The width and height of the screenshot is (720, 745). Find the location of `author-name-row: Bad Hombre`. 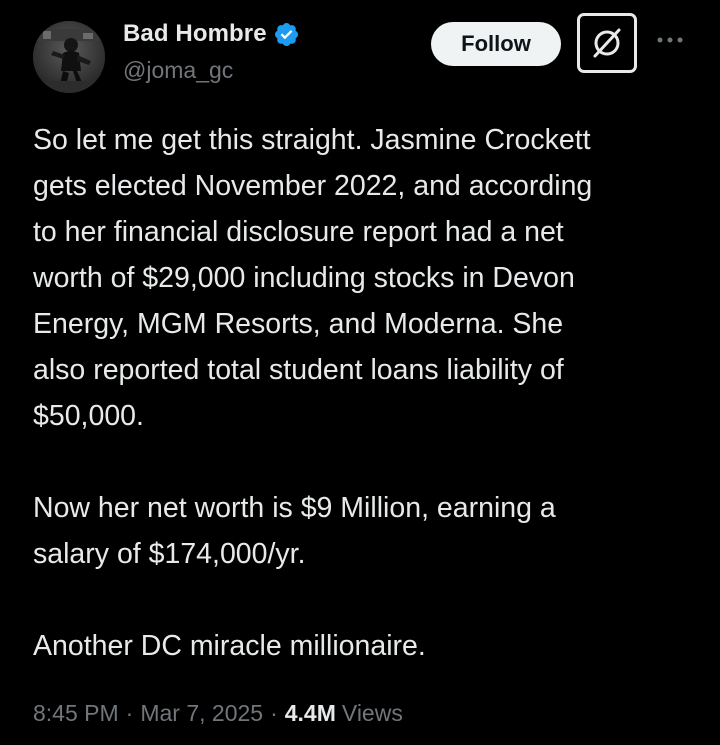

author-name-row: Bad Hombre is located at coordinates (211, 34).